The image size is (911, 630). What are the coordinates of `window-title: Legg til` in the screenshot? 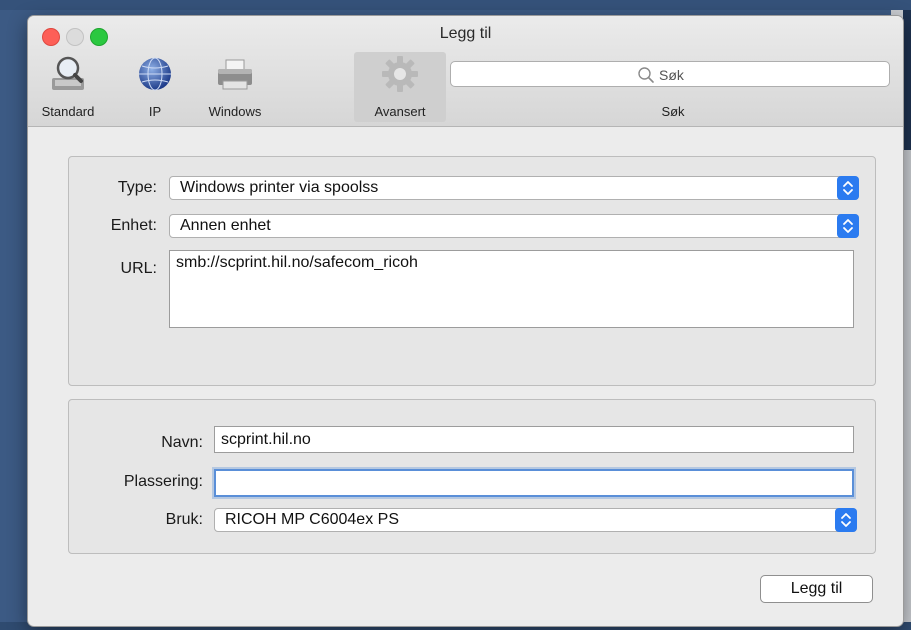 It's located at (465, 33).